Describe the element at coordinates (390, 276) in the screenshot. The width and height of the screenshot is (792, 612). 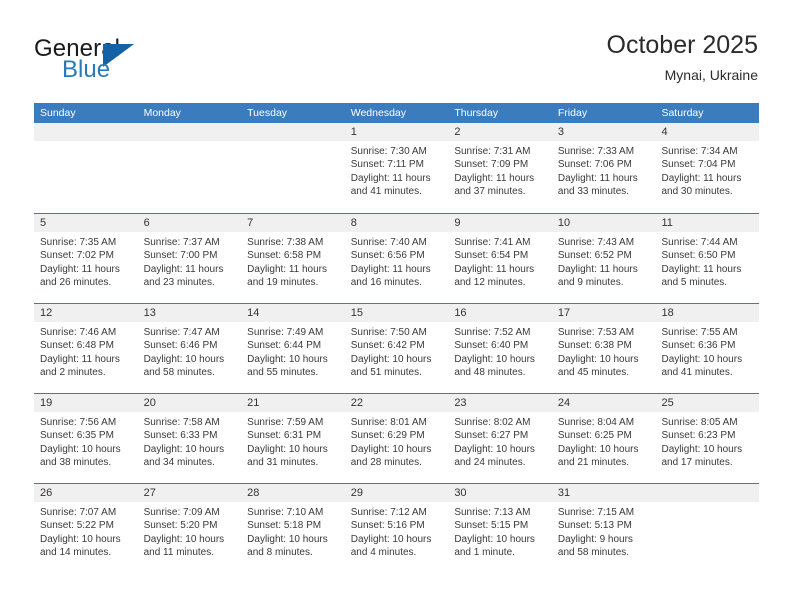
I see `daylight-text: Daylight: 11 hours and 16 minutes.` at that location.